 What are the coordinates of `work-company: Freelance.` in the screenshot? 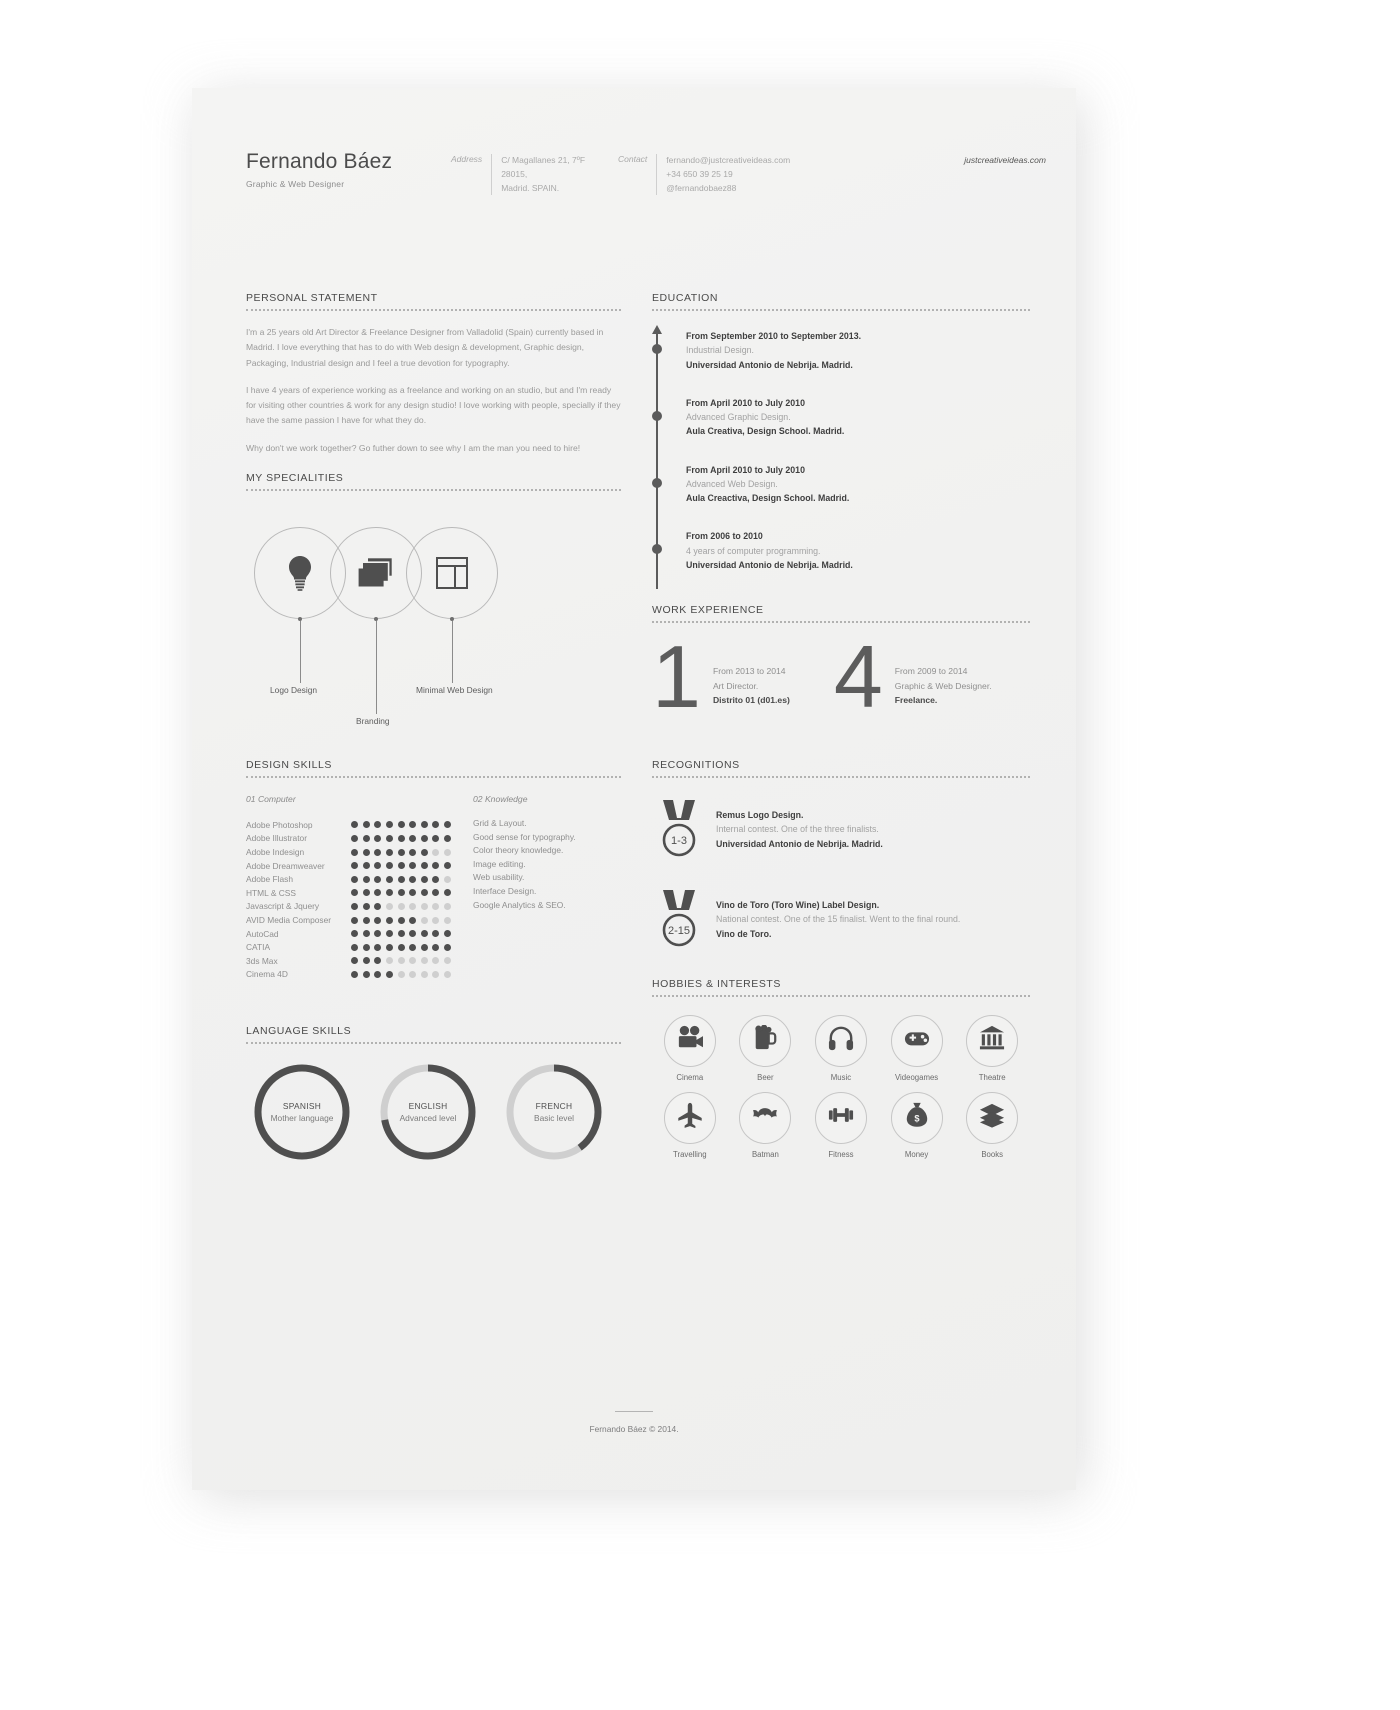 It's located at (916, 699).